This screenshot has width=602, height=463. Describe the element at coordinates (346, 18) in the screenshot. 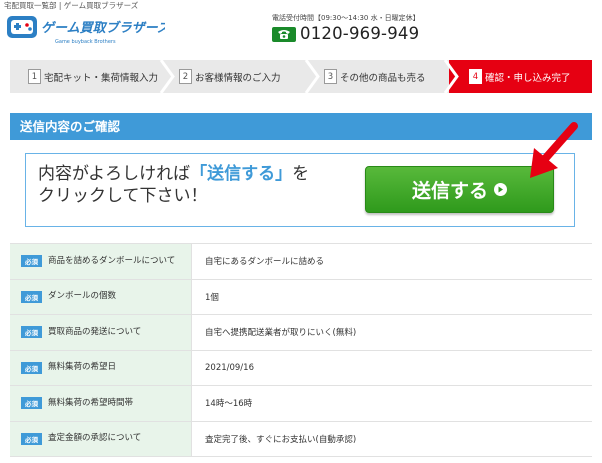

I see `contact-hours: 電話受付時間【09:30〜14:30 水・日曜定休】` at that location.